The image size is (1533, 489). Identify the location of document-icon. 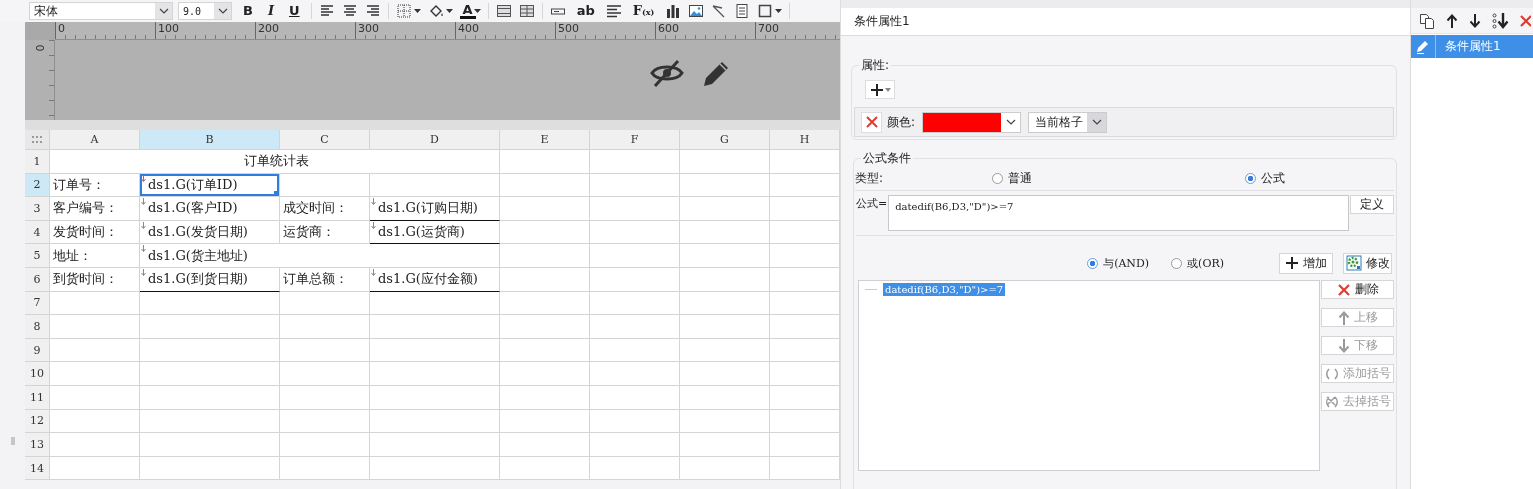
(742, 11).